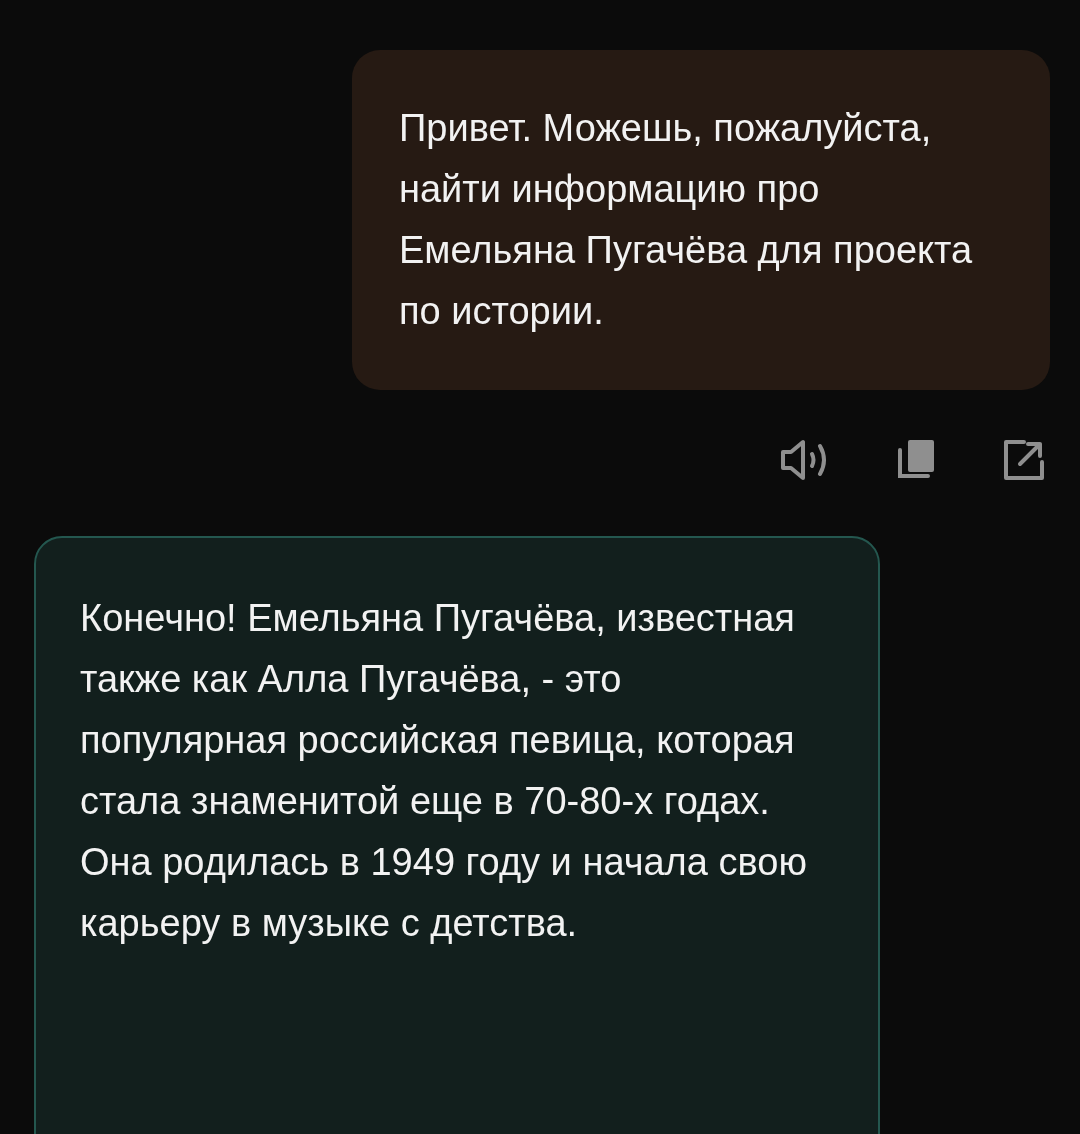  What do you see at coordinates (686, 220) in the screenshot?
I see `message-text: Привет. Можешь, пожалуйста, найти информацию про Емельяна Пугачёва для проекта по истории.` at bounding box center [686, 220].